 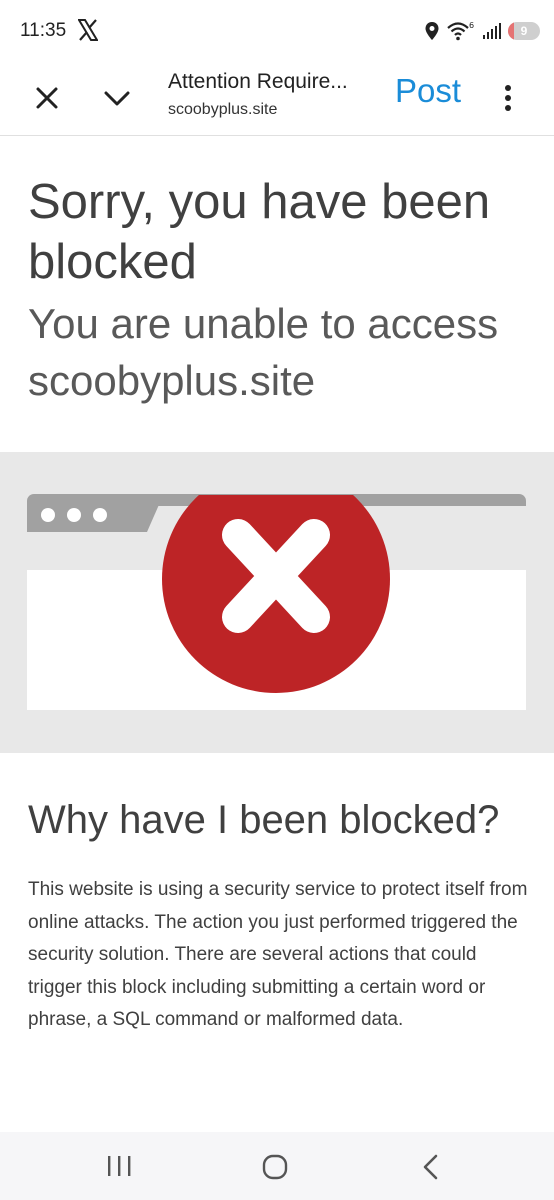 I want to click on battery-icon: 9, so click(x=524, y=31).